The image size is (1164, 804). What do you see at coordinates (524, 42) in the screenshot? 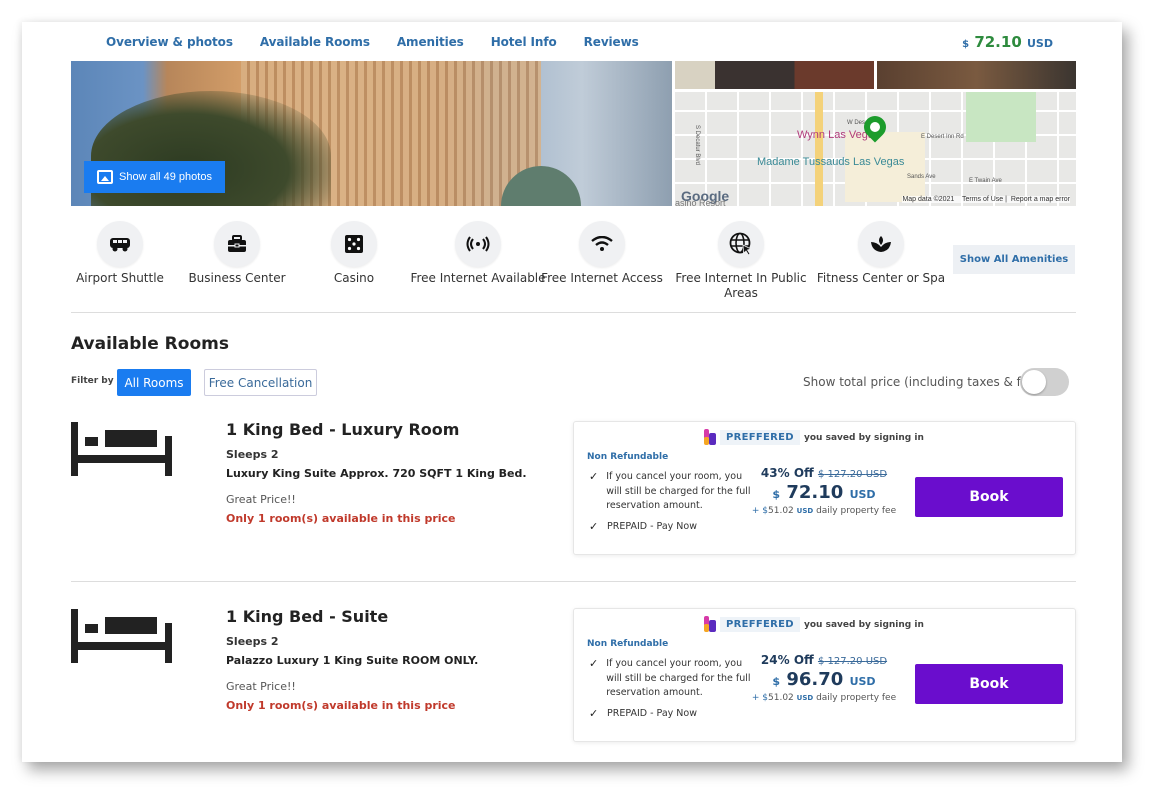
I see `nav-tab-hotel-info: Hotel Info` at bounding box center [524, 42].